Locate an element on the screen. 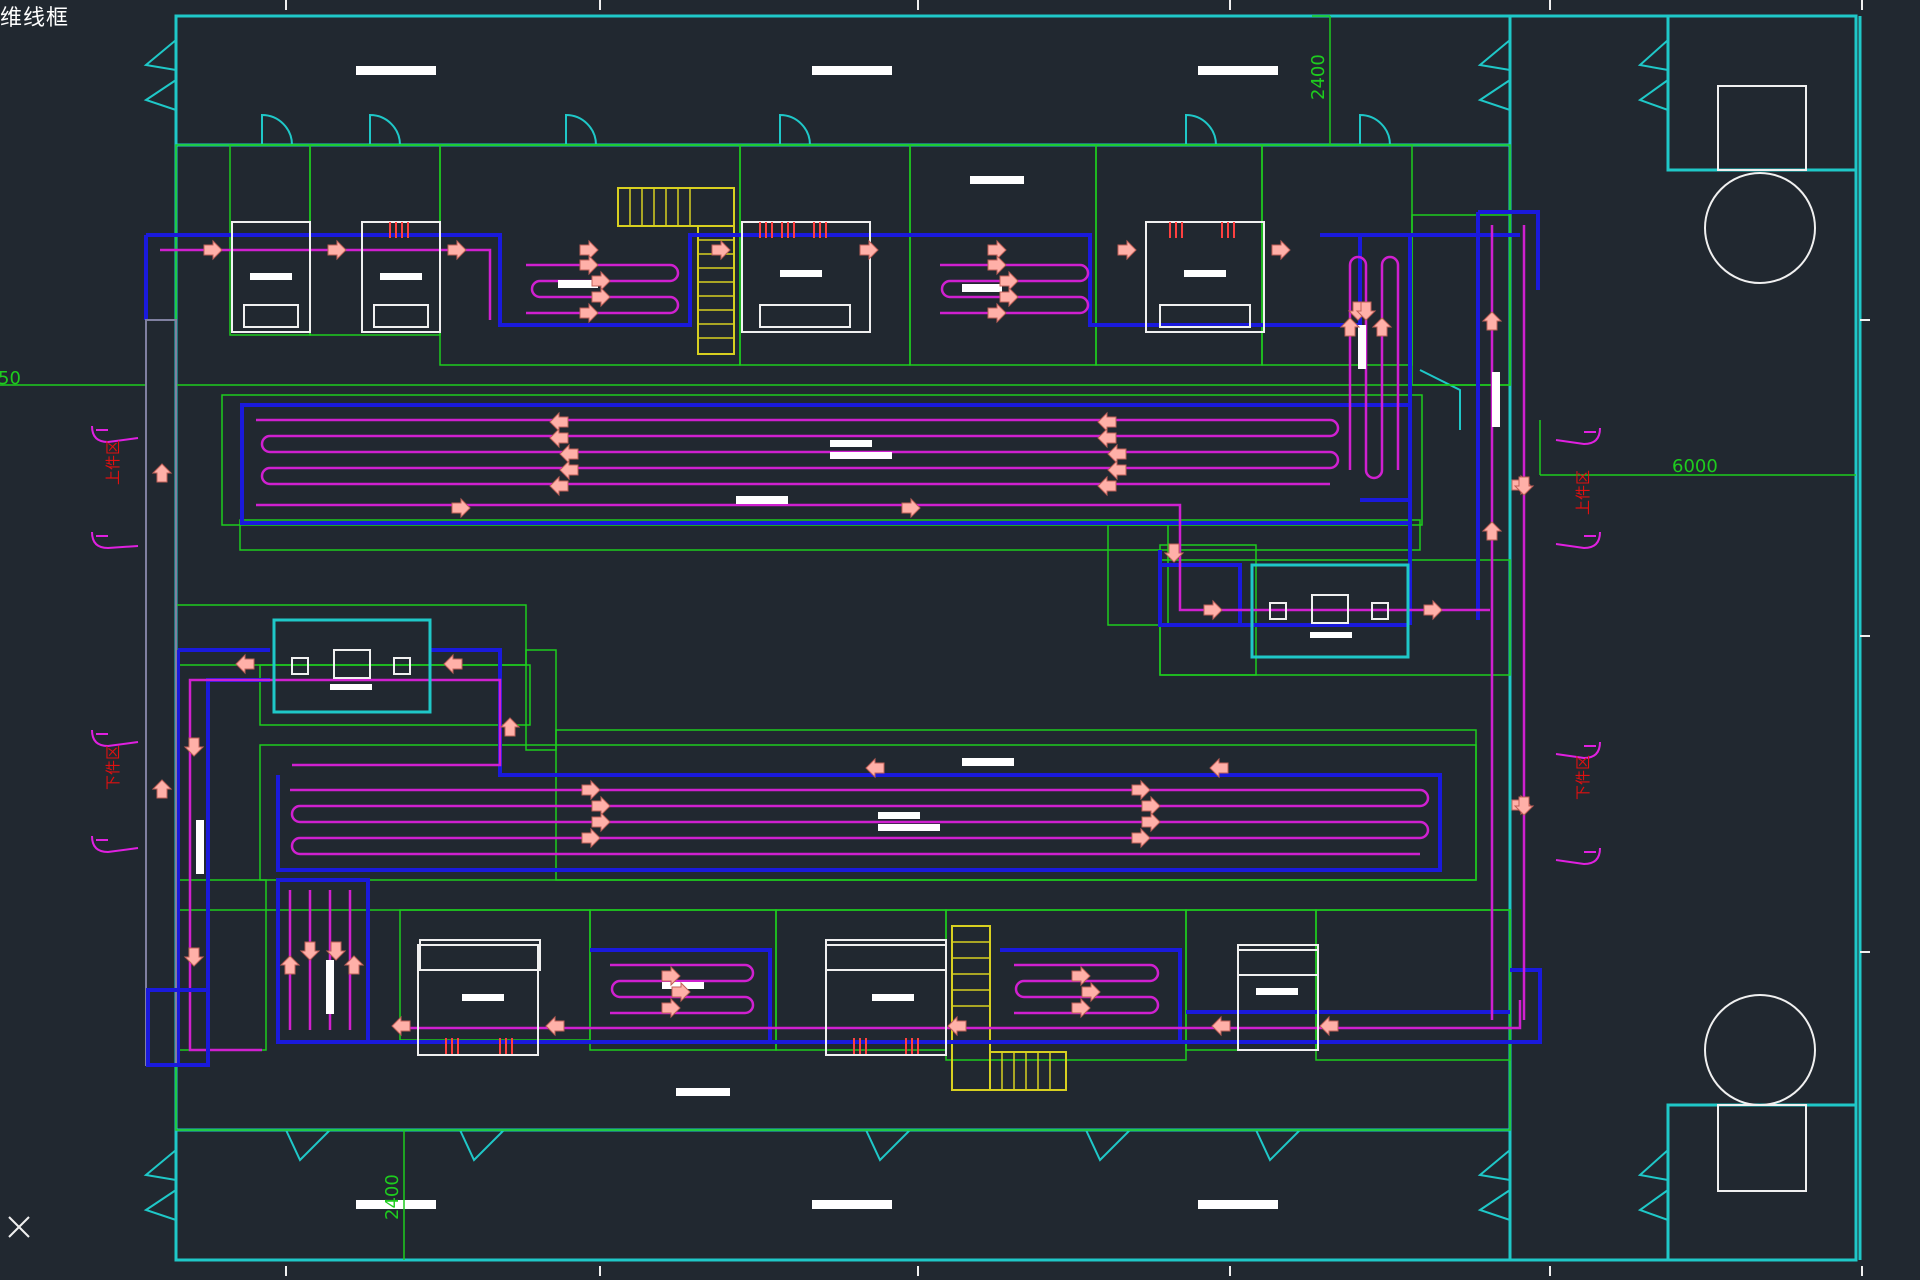 This screenshot has width=1920, height=1280. cabinet-labels is located at coordinates (841, 661).